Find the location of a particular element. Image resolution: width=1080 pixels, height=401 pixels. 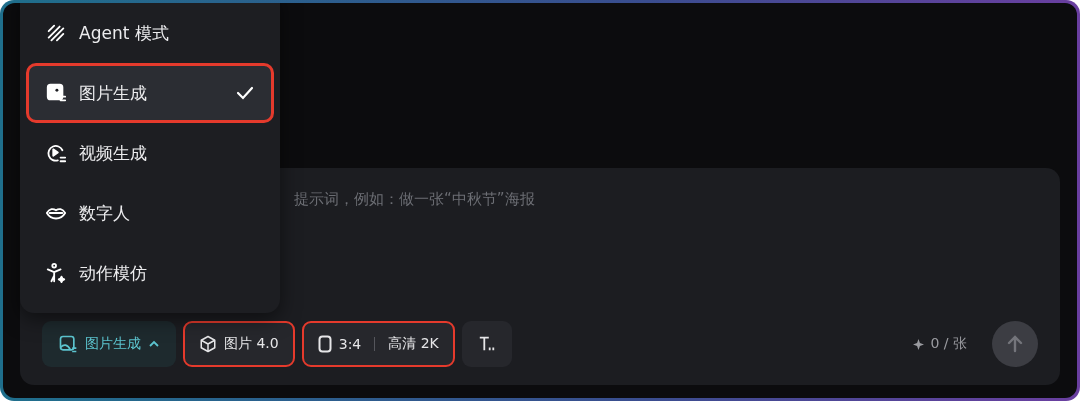

cube-icon is located at coordinates (208, 344).